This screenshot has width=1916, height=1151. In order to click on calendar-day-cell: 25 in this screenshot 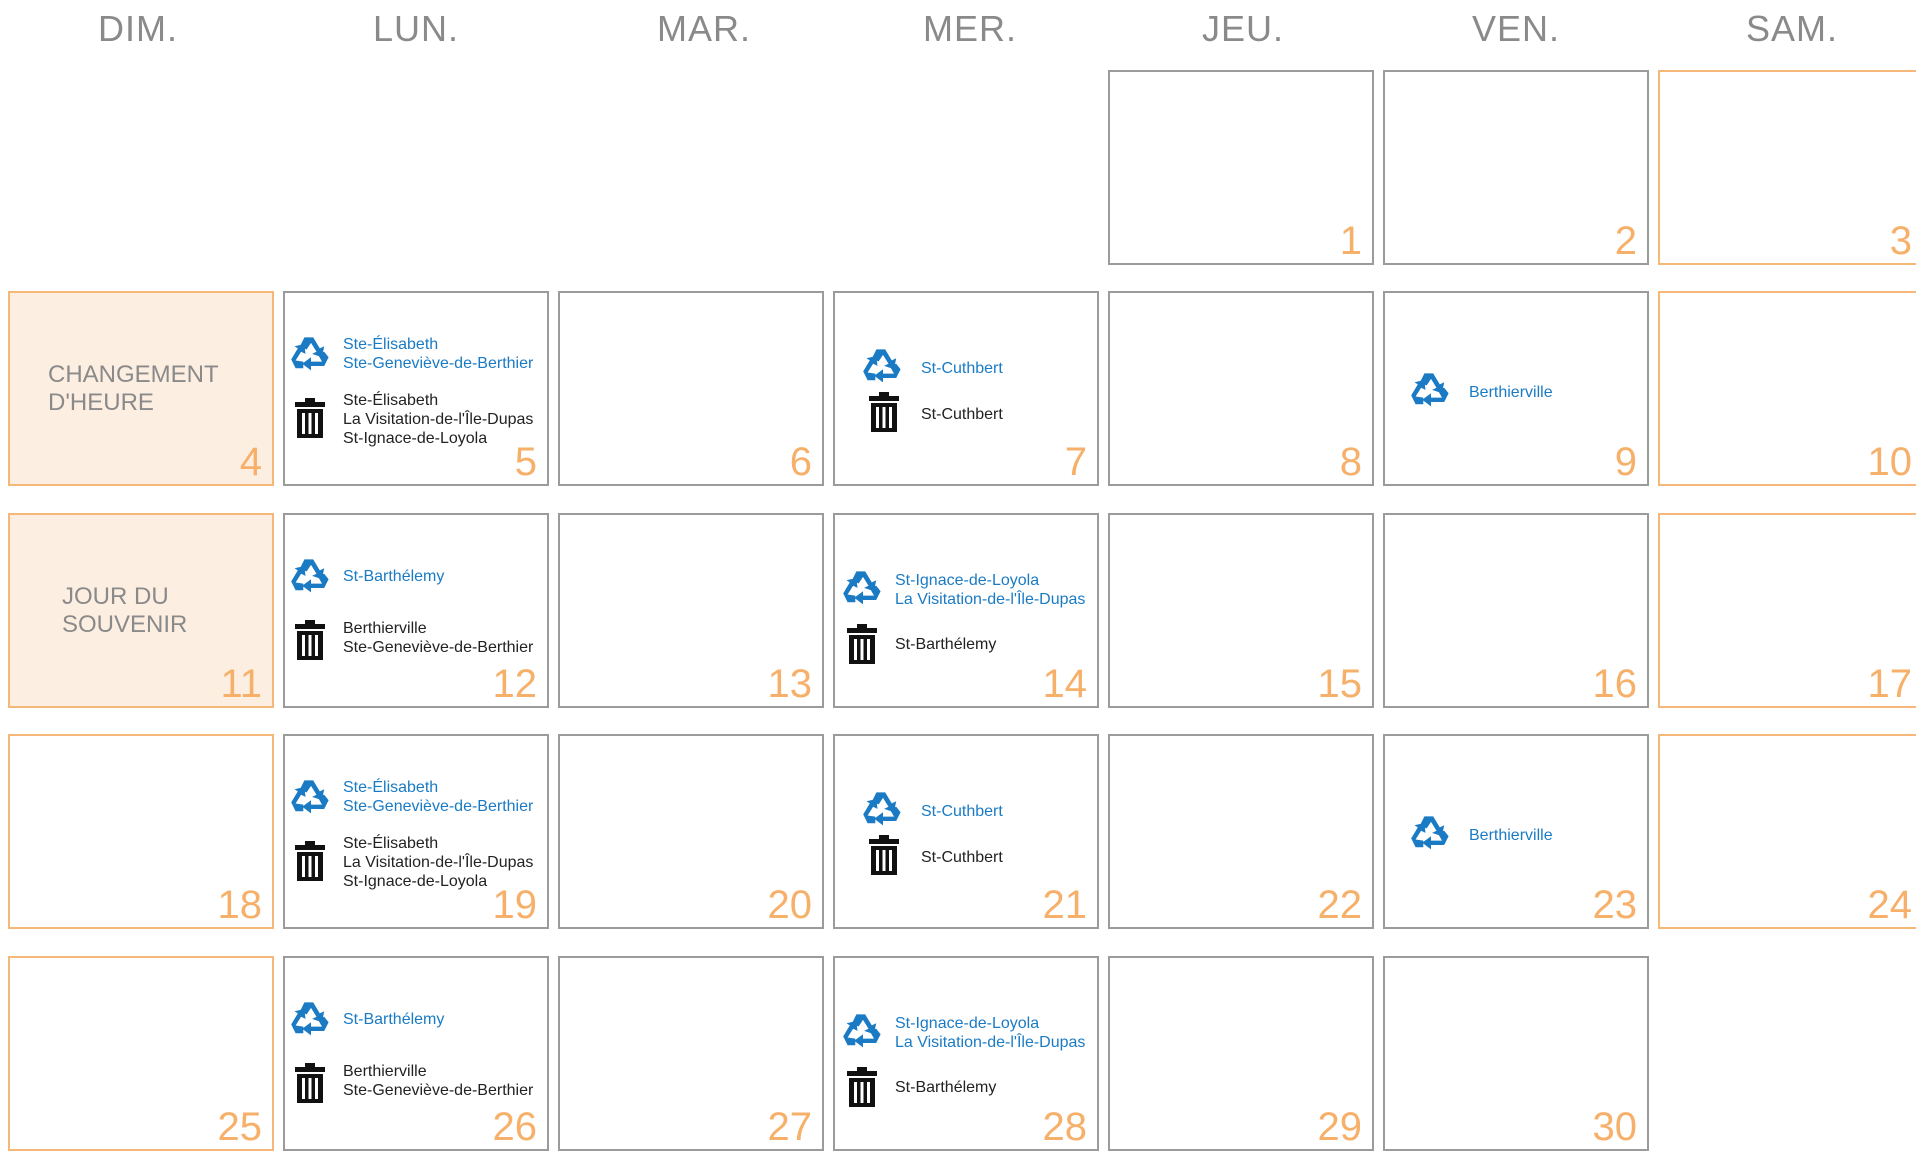, I will do `click(141, 1053)`.